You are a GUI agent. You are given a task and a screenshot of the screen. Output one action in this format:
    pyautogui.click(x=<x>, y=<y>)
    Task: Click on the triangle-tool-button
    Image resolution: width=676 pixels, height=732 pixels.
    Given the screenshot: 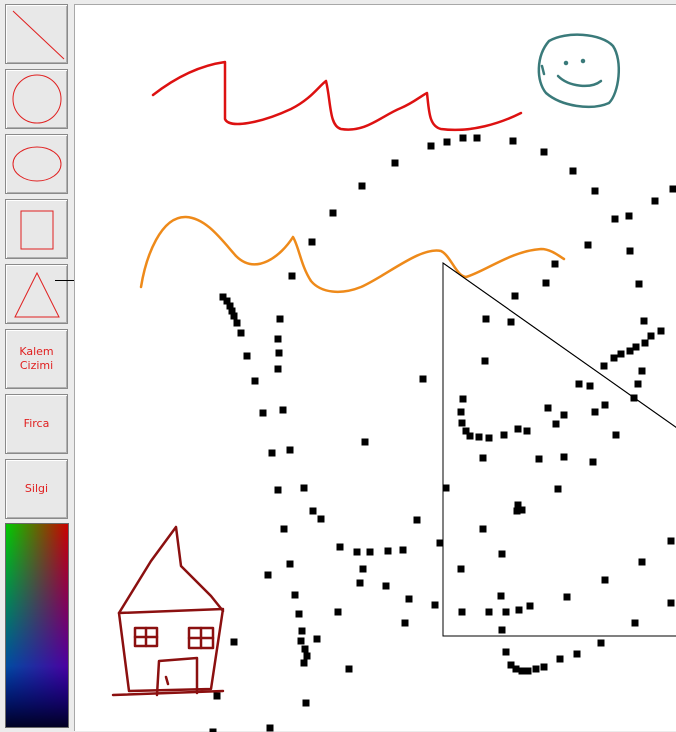 What is the action you would take?
    pyautogui.click(x=36, y=294)
    